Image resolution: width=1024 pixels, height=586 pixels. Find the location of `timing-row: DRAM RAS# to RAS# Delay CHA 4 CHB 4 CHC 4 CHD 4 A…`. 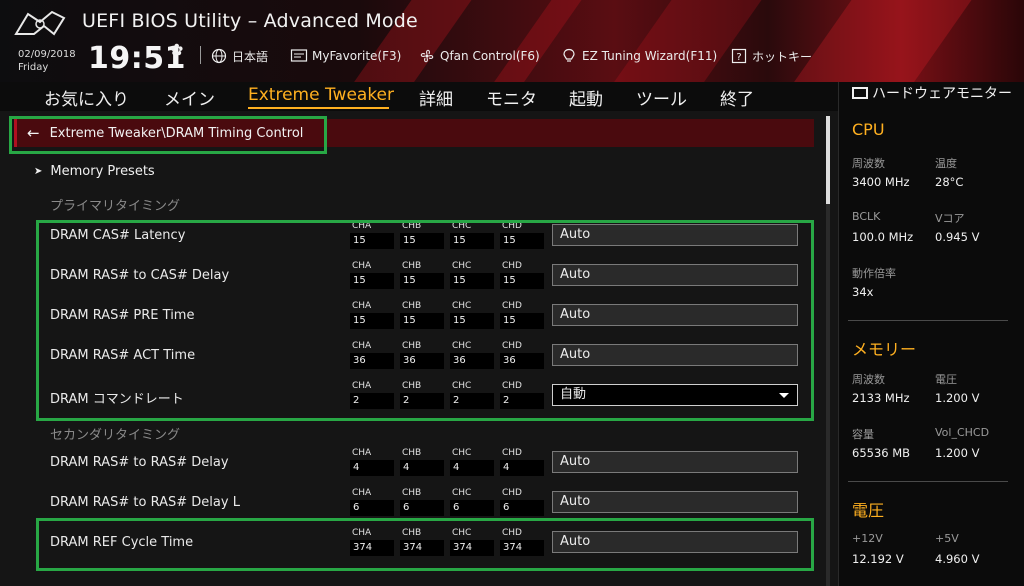

timing-row: DRAM RAS# to RAS# Delay CHA 4 CHB 4 CHC 4 CHD 4 A… is located at coordinates (425, 465).